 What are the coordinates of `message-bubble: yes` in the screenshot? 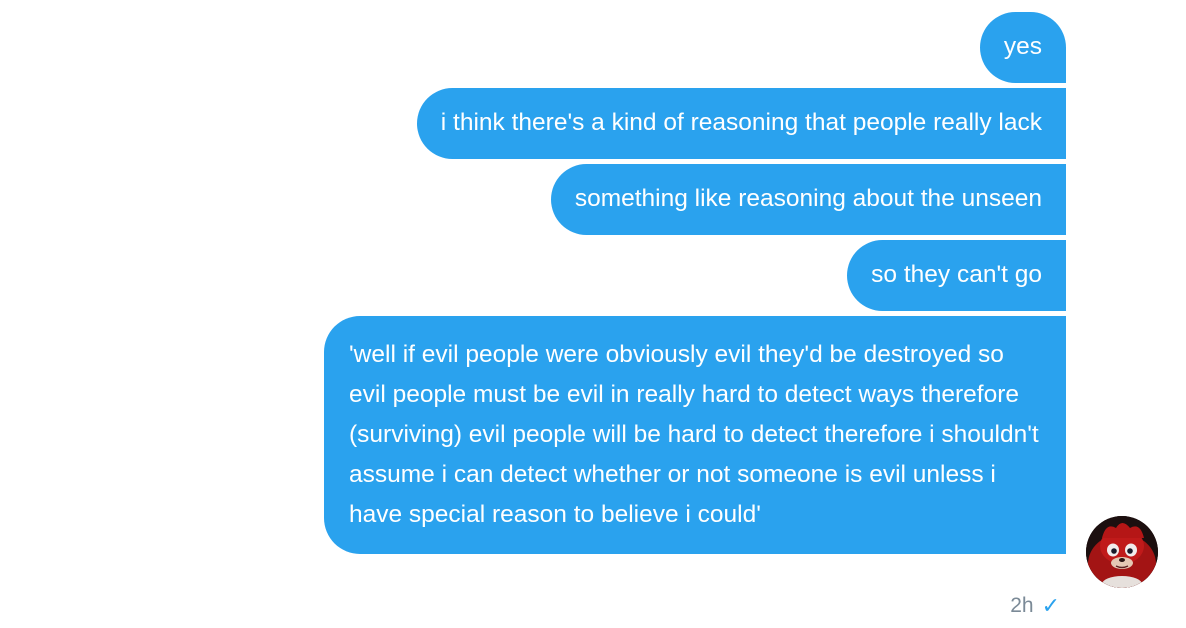 It's located at (1022, 47).